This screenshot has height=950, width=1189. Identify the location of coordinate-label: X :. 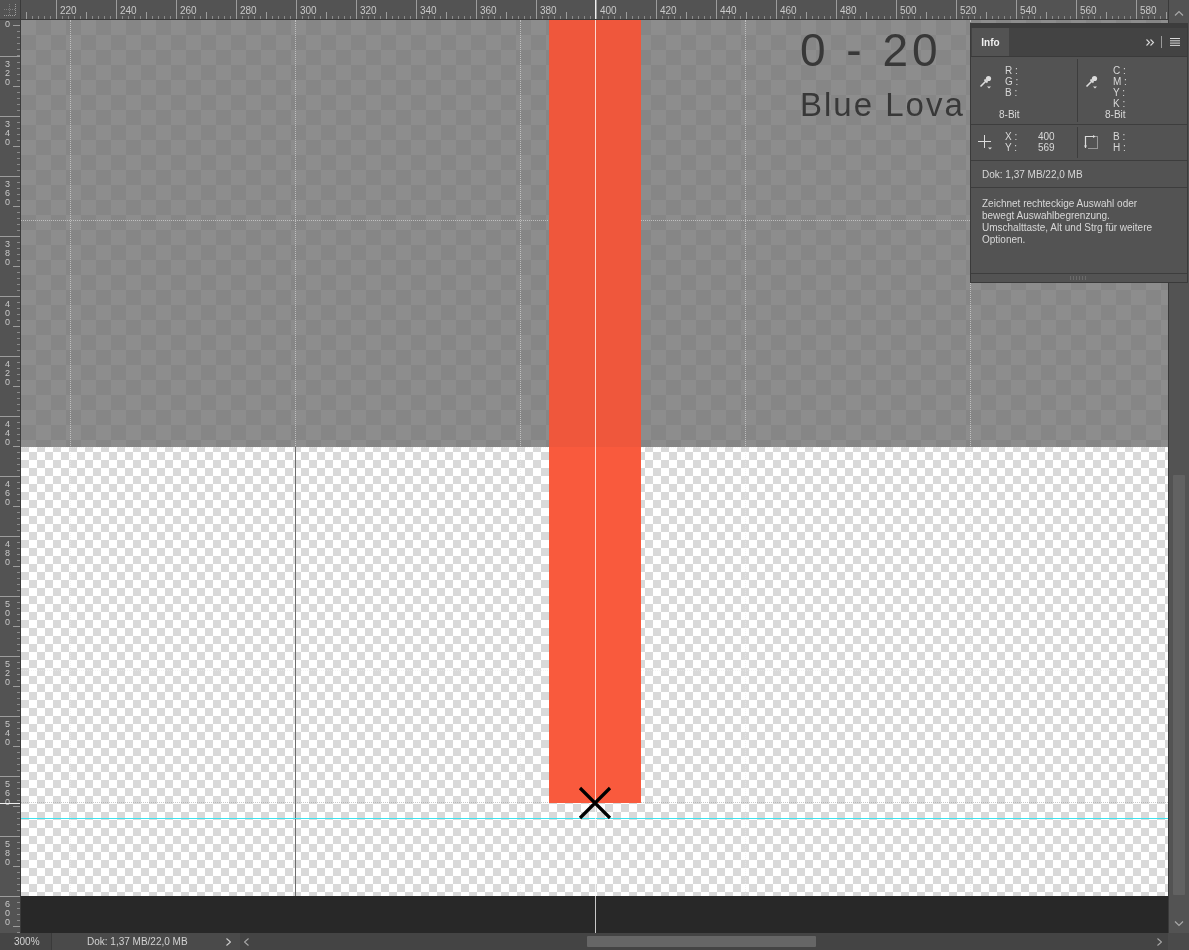
(1011, 136).